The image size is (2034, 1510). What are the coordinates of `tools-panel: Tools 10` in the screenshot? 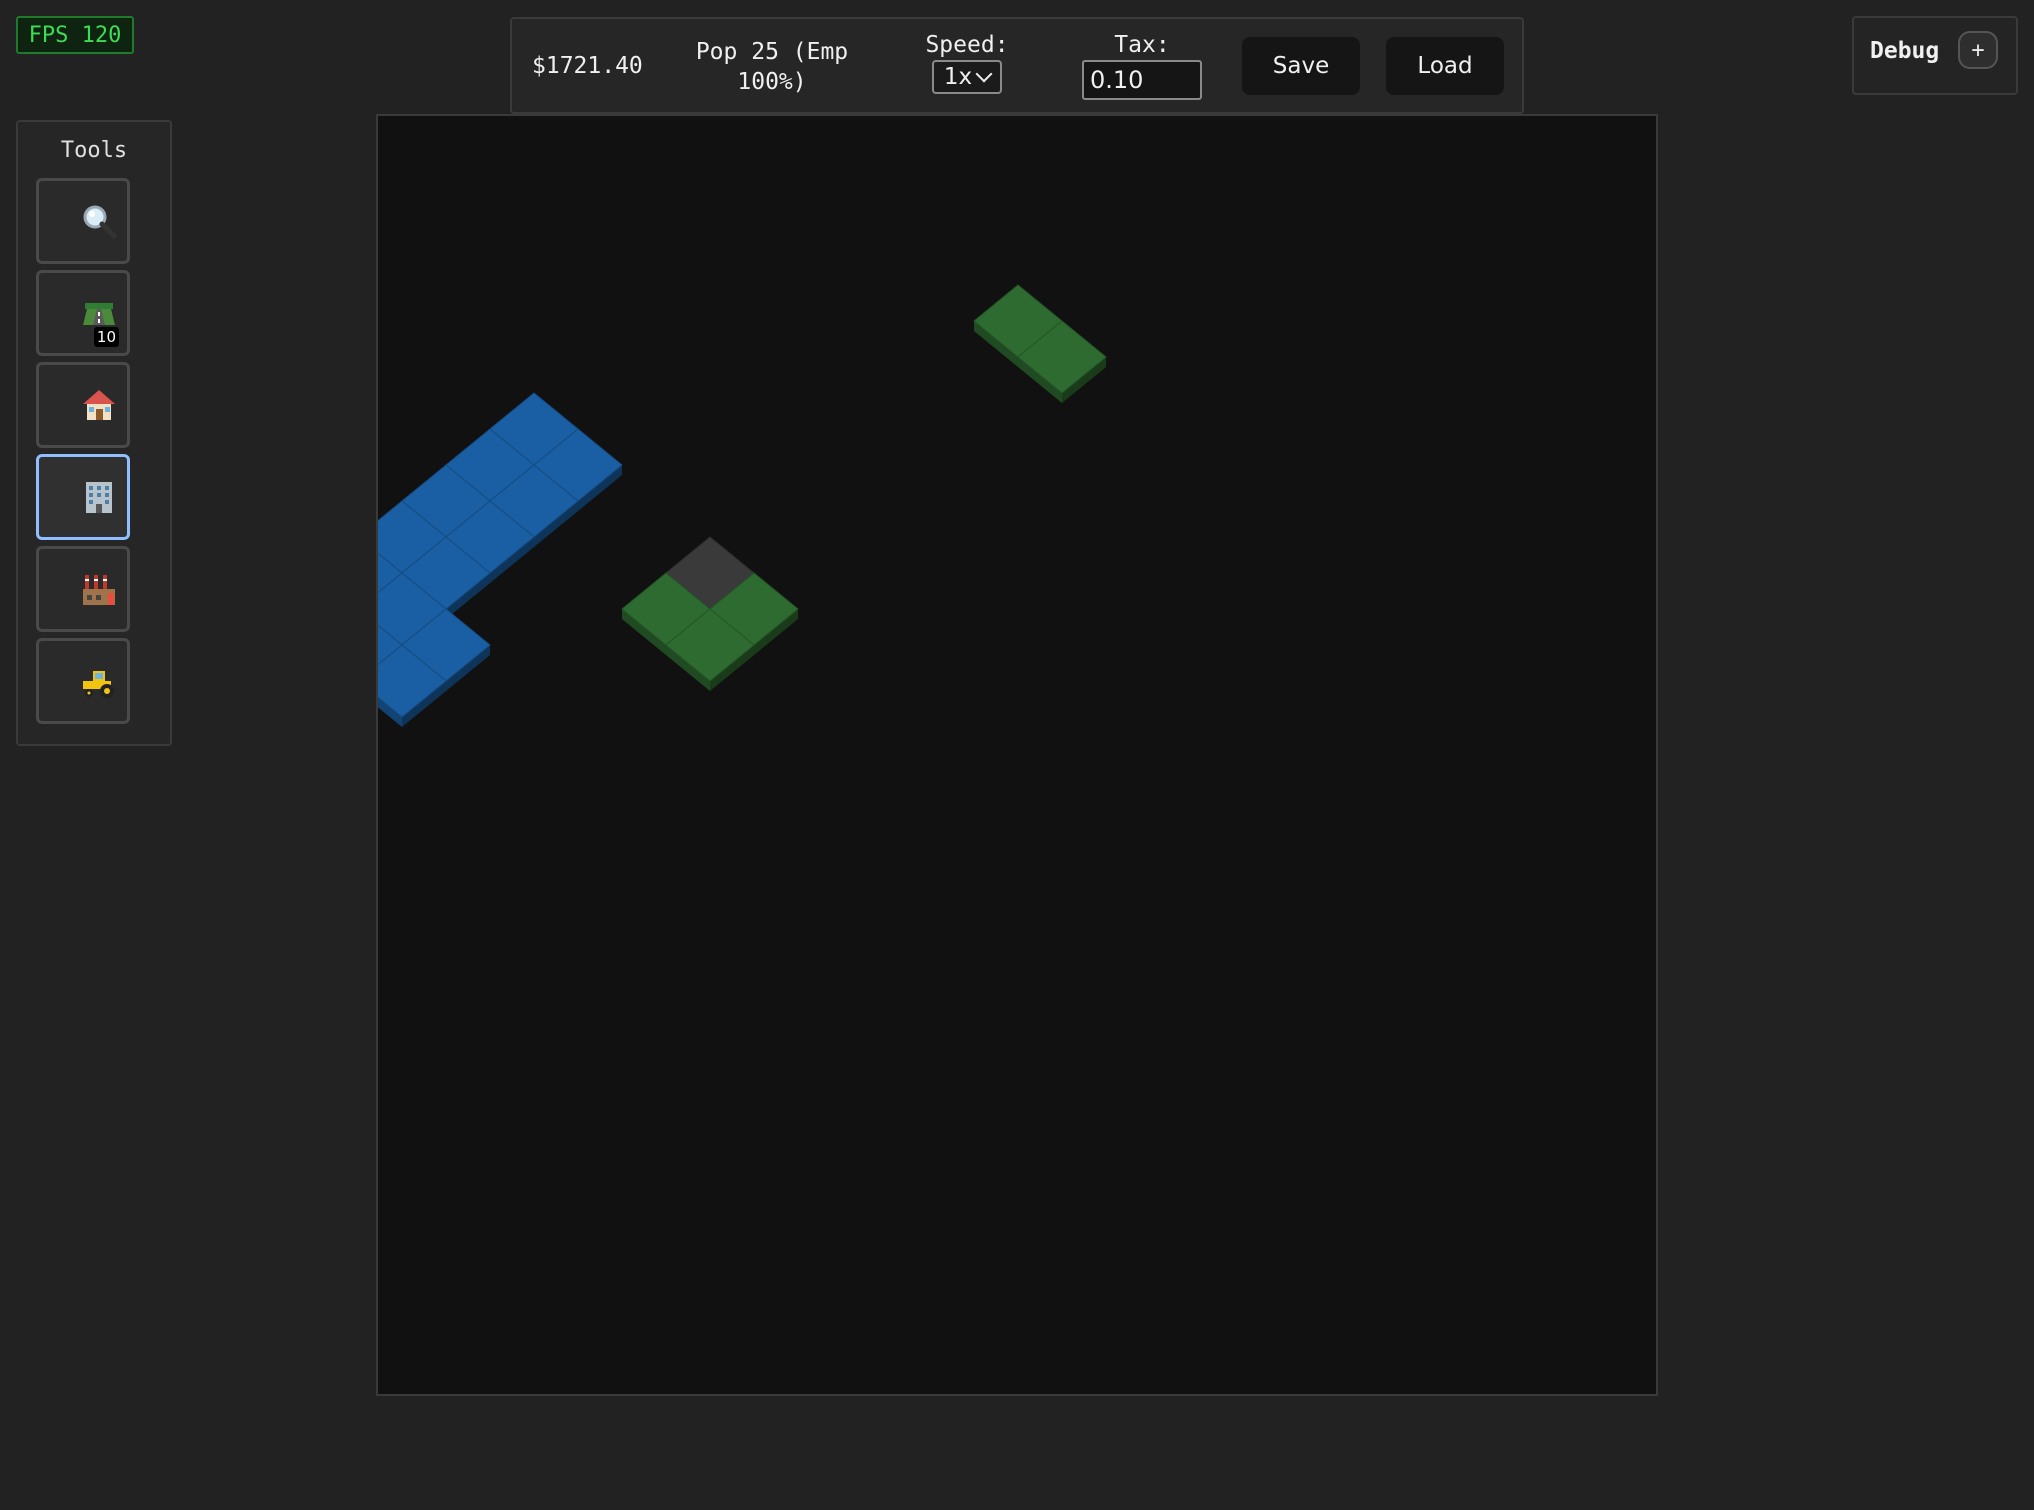 It's located at (94, 433).